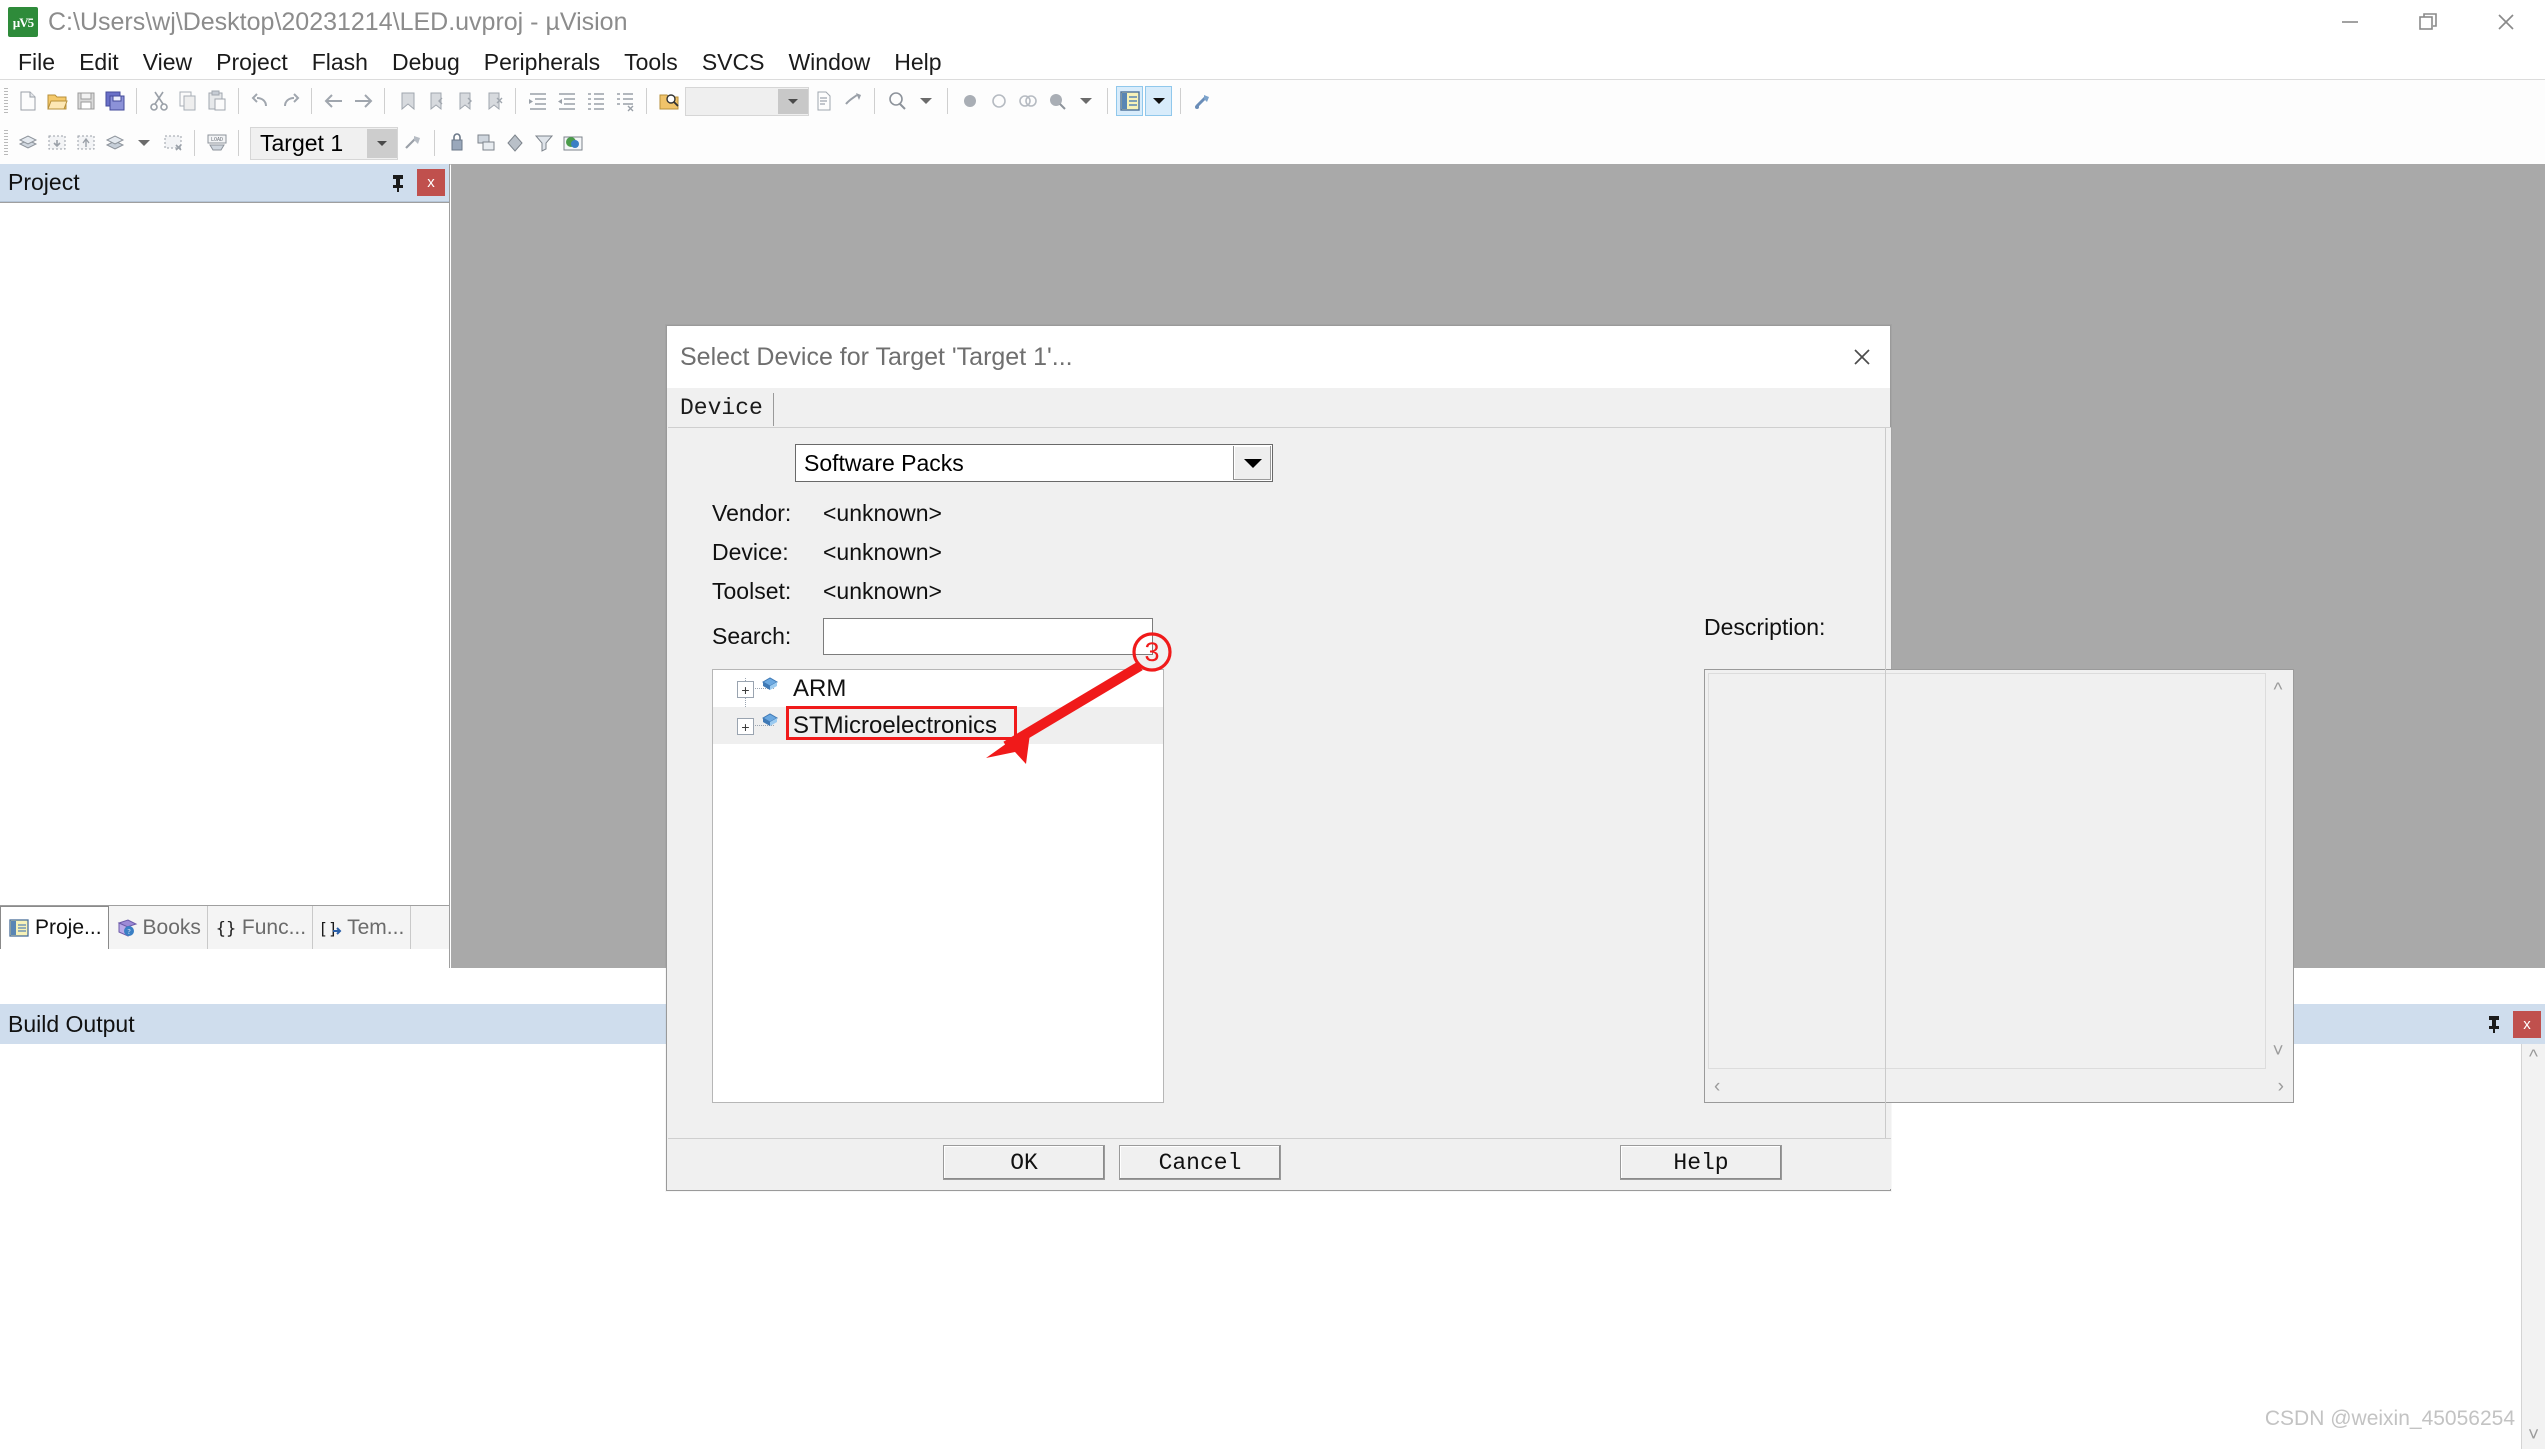 The image size is (2545, 1449). I want to click on find-in-files-icon, so click(668, 101).